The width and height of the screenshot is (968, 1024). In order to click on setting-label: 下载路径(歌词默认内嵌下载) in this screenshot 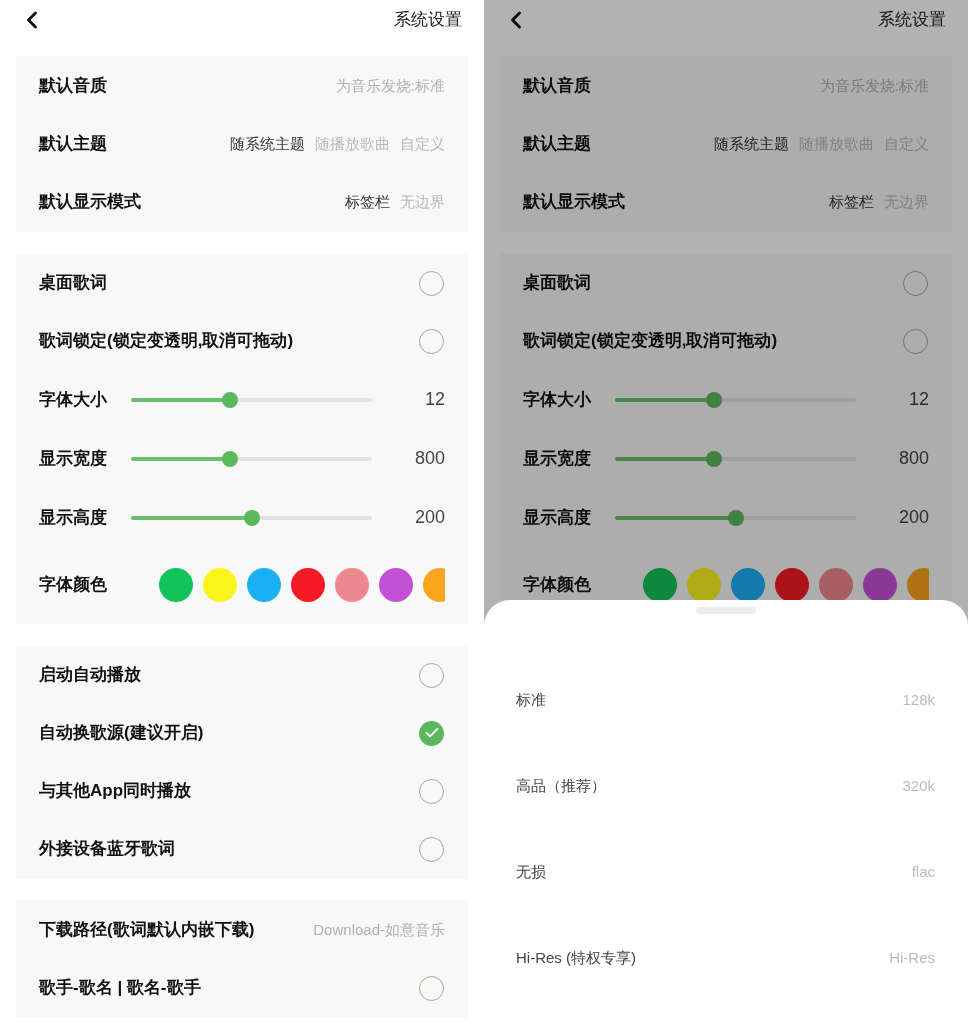, I will do `click(147, 930)`.